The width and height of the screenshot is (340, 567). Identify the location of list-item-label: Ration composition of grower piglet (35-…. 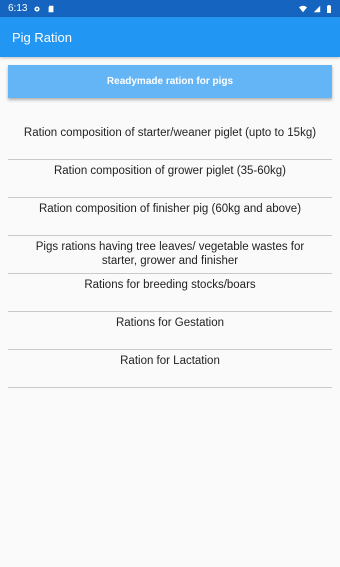
(170, 171).